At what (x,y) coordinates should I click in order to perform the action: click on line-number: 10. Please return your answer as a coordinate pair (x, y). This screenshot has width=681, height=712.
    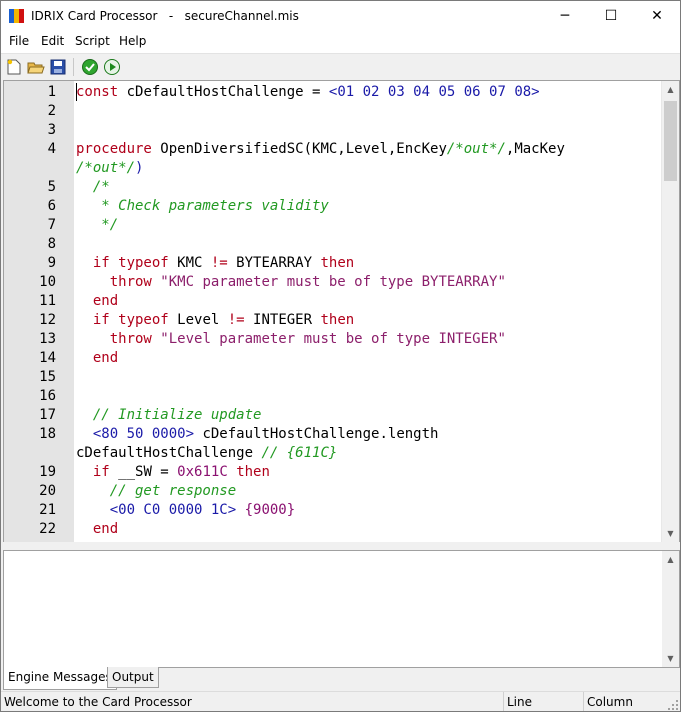
    Looking at the image, I should click on (47, 282).